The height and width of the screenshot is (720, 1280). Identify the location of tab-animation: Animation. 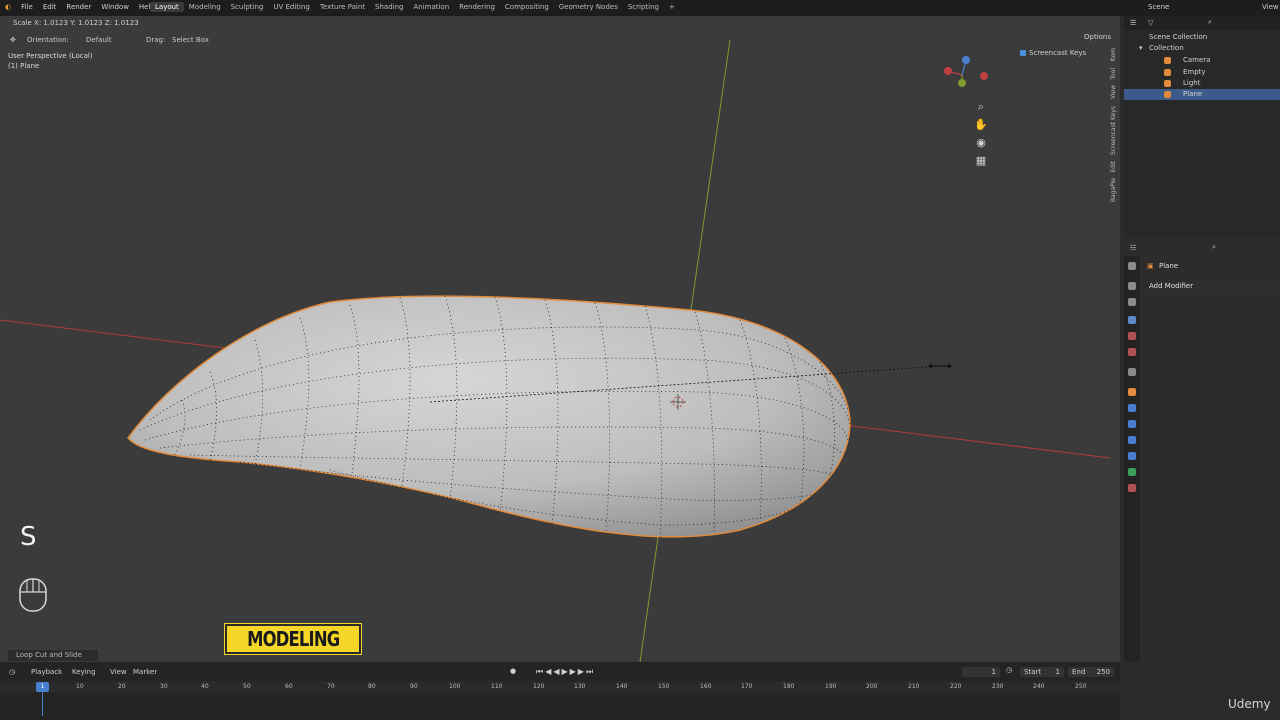
(431, 7).